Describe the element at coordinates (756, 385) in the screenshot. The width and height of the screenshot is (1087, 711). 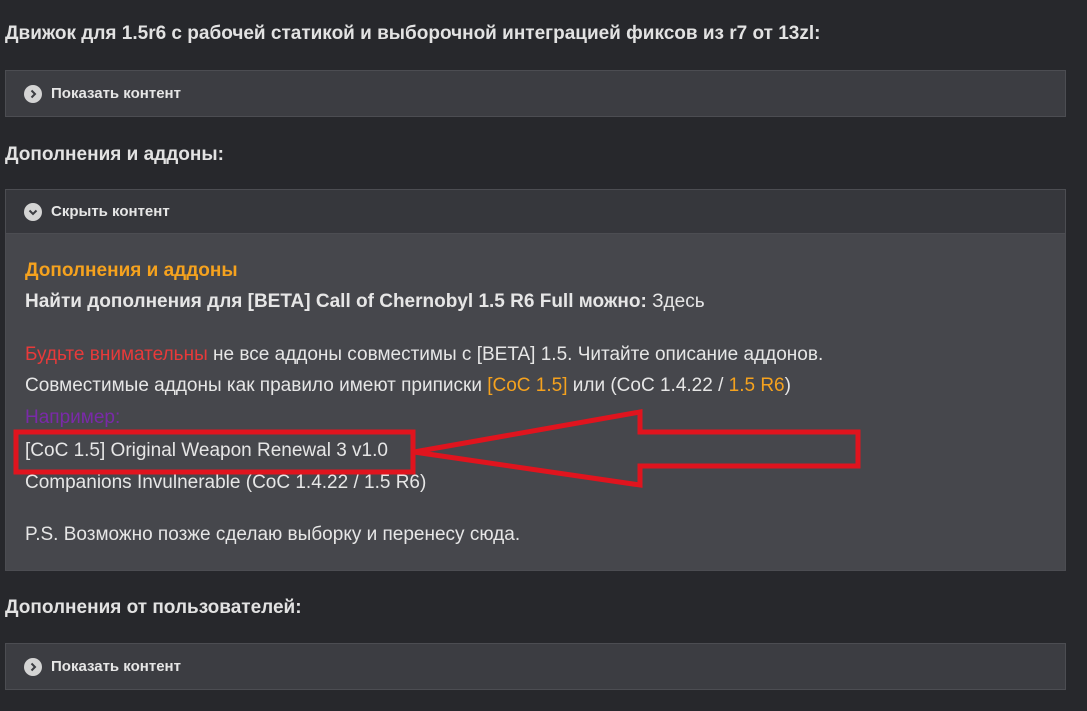
I see `compat-tag-r6: 1.5 R6` at that location.